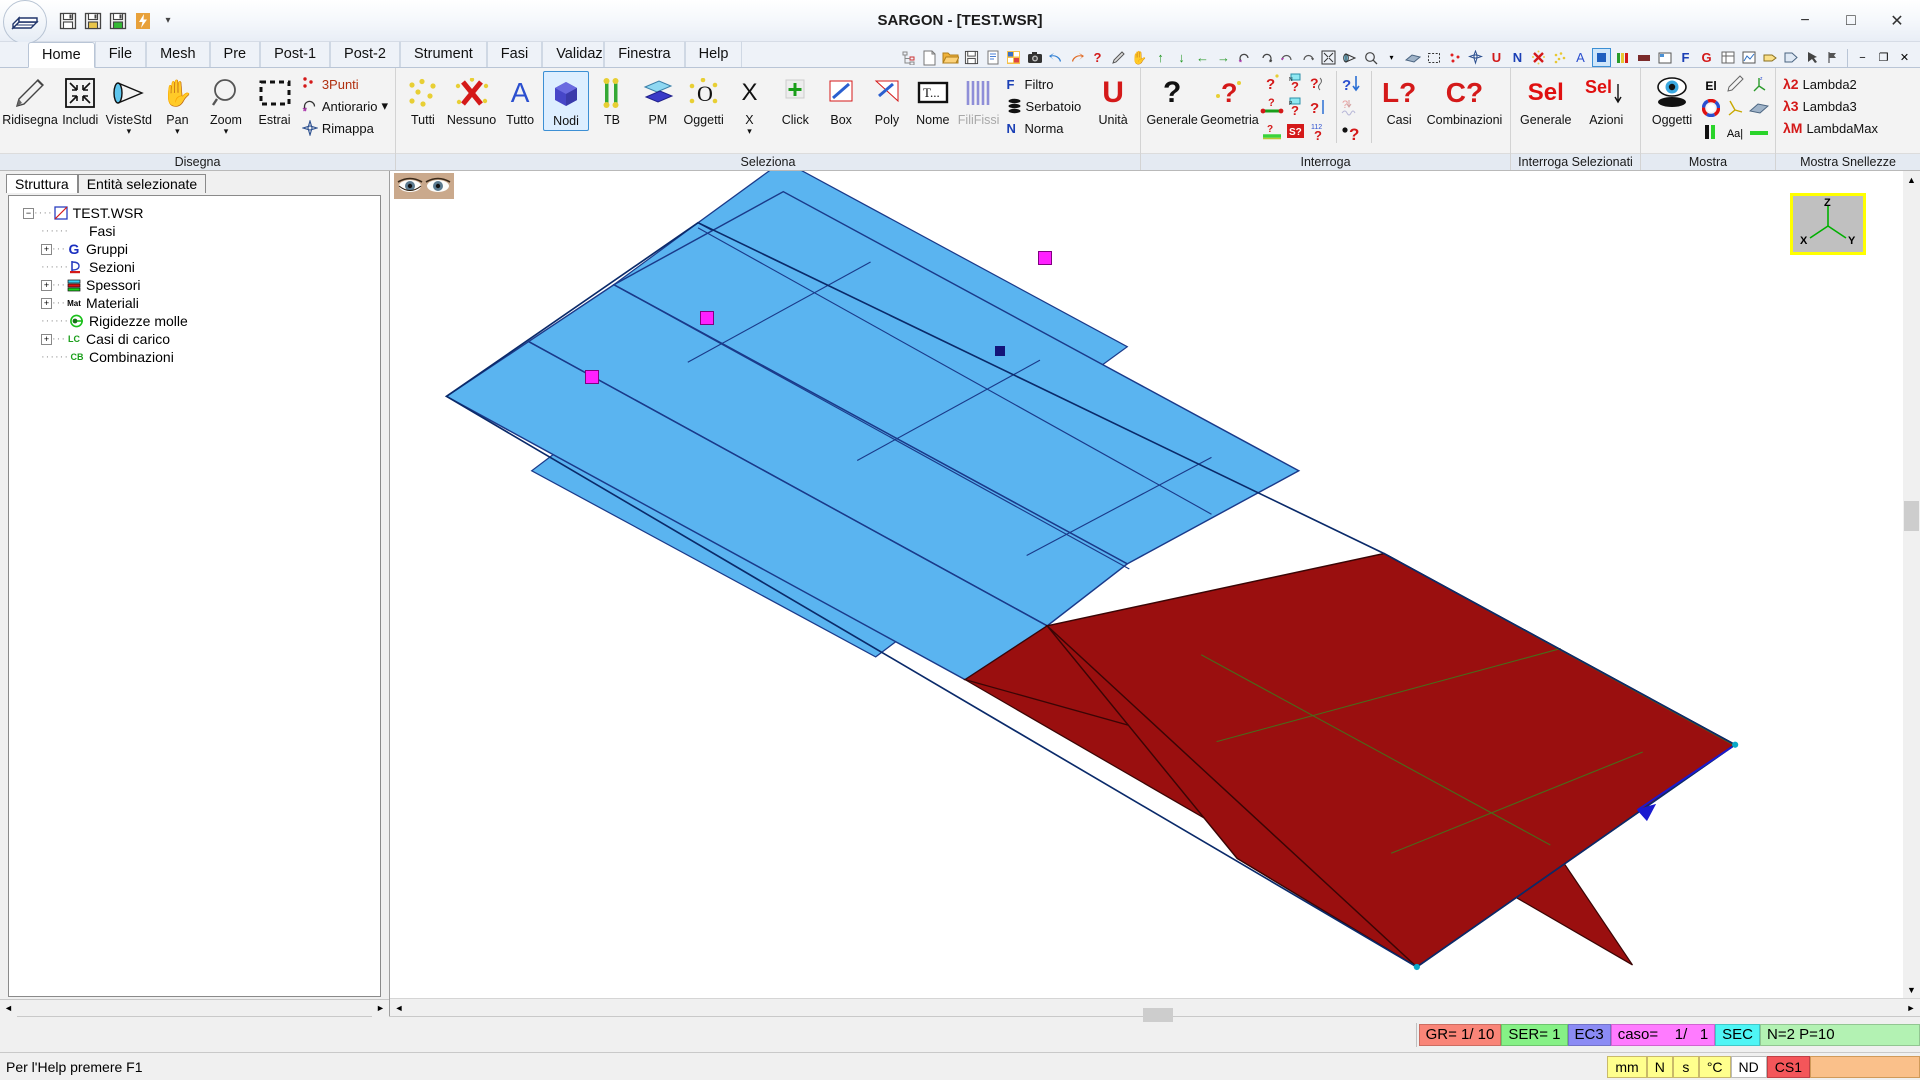 The width and height of the screenshot is (1920, 1080). Describe the element at coordinates (1788, 1066) in the screenshot. I see `unit-chip-cs1: CS1` at that location.